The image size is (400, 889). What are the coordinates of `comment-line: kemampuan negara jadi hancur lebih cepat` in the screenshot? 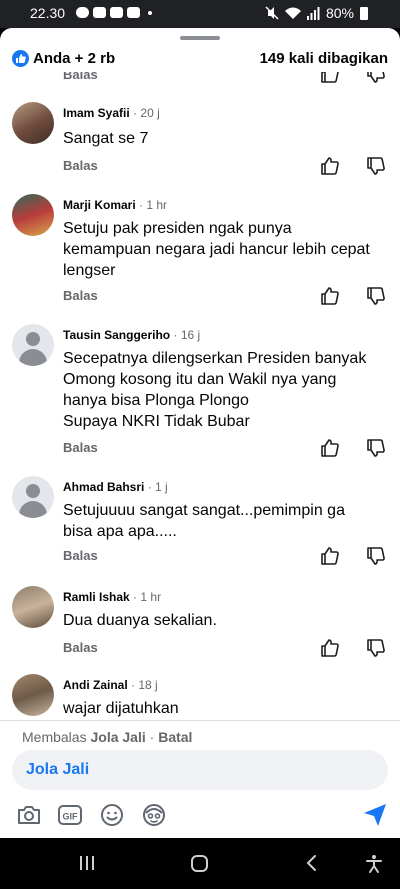 It's located at (216, 249).